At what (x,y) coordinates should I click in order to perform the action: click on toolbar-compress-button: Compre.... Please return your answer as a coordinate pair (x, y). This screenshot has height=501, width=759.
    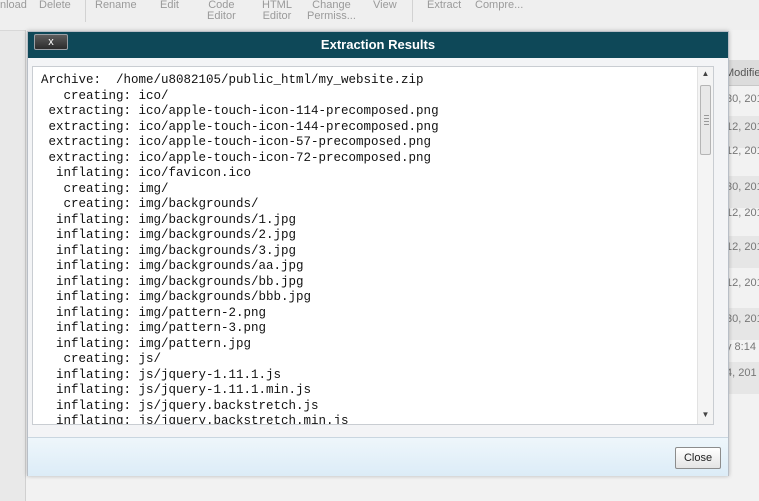
    Looking at the image, I should click on (499, 5).